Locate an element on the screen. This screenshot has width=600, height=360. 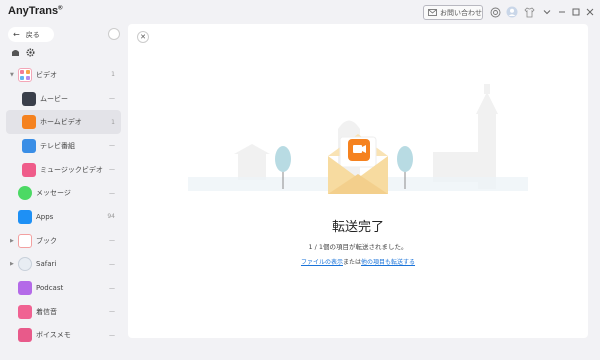
tv-icon is located at coordinates (29, 145).